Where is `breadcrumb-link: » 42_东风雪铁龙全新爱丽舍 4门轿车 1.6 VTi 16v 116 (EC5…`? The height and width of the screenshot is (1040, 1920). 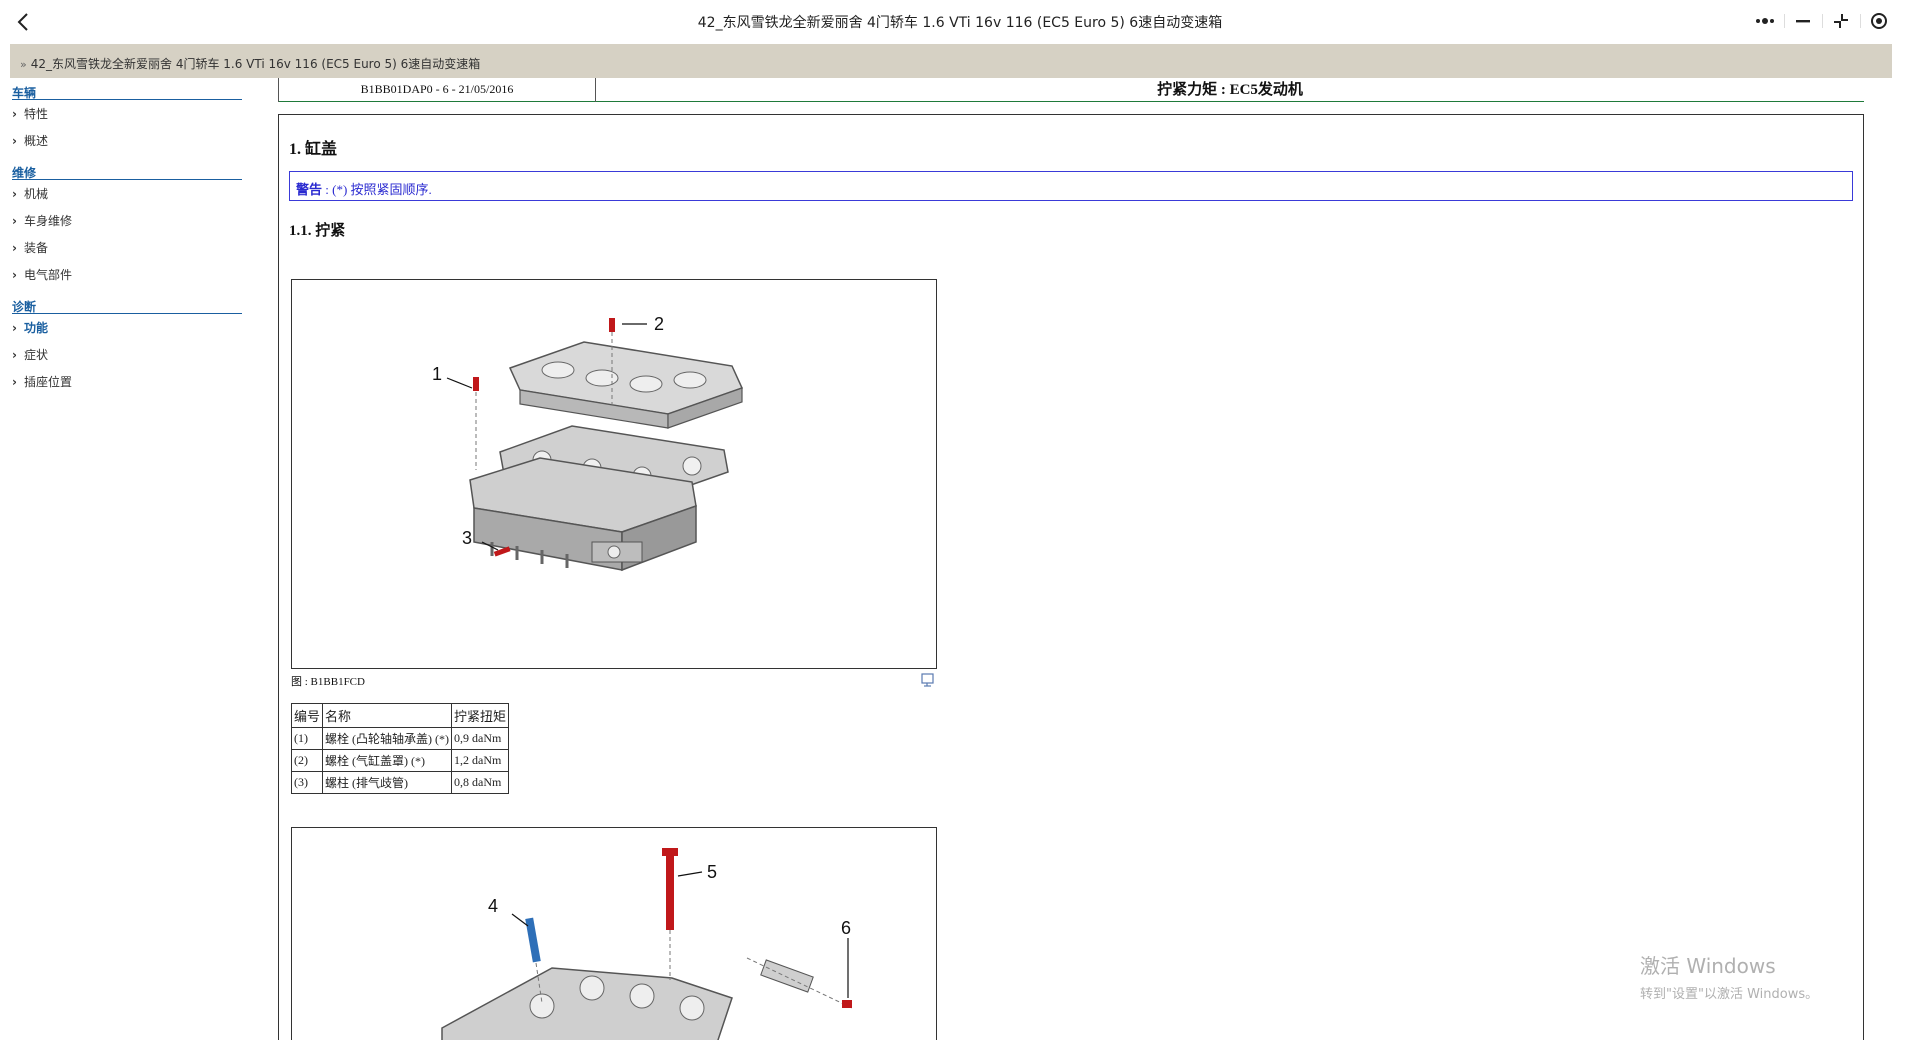 breadcrumb-link: » 42_东风雪铁龙全新爱丽舍 4门轿车 1.6 VTi 16v 116 (EC5… is located at coordinates (250, 63).